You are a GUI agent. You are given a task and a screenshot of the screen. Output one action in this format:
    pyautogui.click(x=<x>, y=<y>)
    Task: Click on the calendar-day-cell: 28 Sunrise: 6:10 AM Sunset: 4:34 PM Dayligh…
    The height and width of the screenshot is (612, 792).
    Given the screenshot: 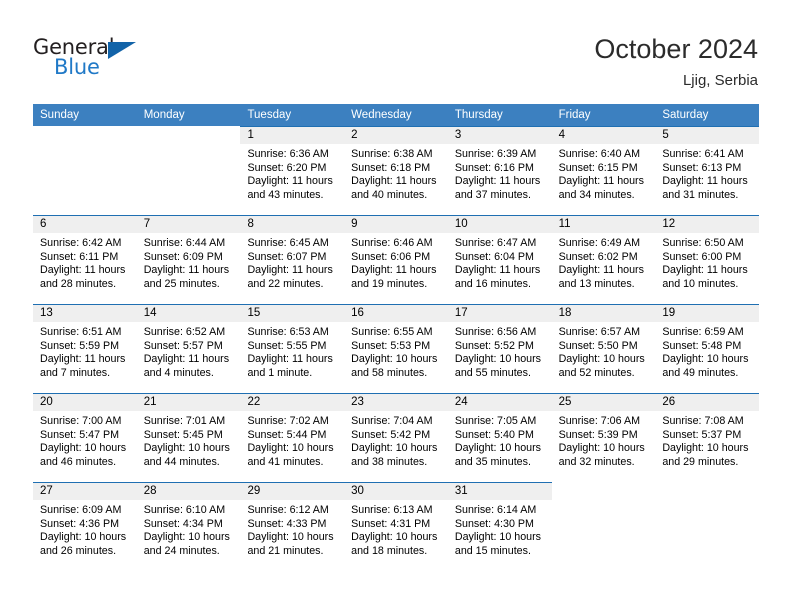 What is the action you would take?
    pyautogui.click(x=188, y=526)
    